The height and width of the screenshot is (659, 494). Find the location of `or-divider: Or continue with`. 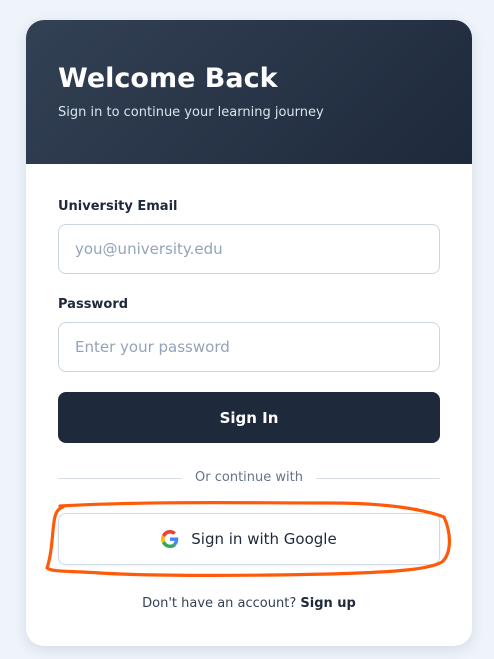

or-divider: Or continue with is located at coordinates (249, 478).